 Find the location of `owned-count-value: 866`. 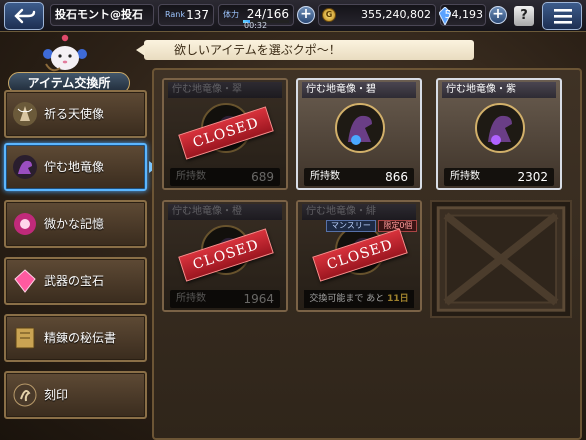

owned-count-value: 866 is located at coordinates (396, 177).